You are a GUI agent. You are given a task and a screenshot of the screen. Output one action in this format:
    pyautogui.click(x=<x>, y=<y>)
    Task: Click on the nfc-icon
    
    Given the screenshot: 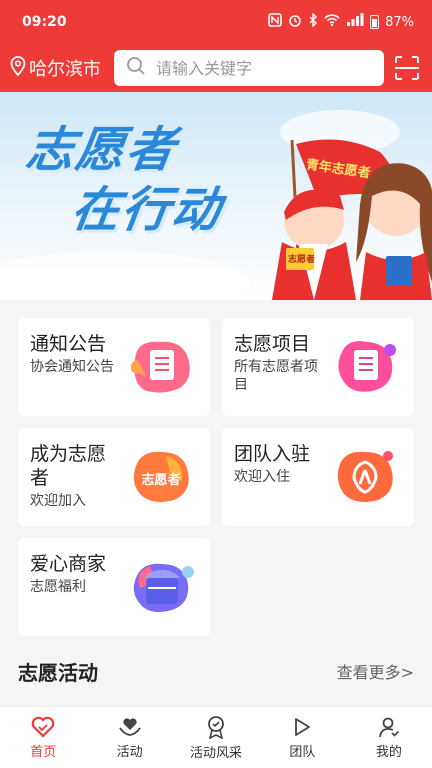 What is the action you would take?
    pyautogui.click(x=275, y=22)
    